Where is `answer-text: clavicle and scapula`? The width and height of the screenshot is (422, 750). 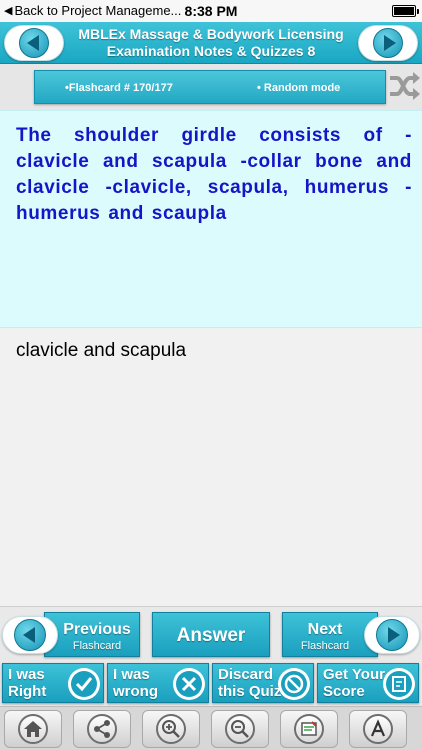
answer-text: clavicle and scapula is located at coordinates (101, 350).